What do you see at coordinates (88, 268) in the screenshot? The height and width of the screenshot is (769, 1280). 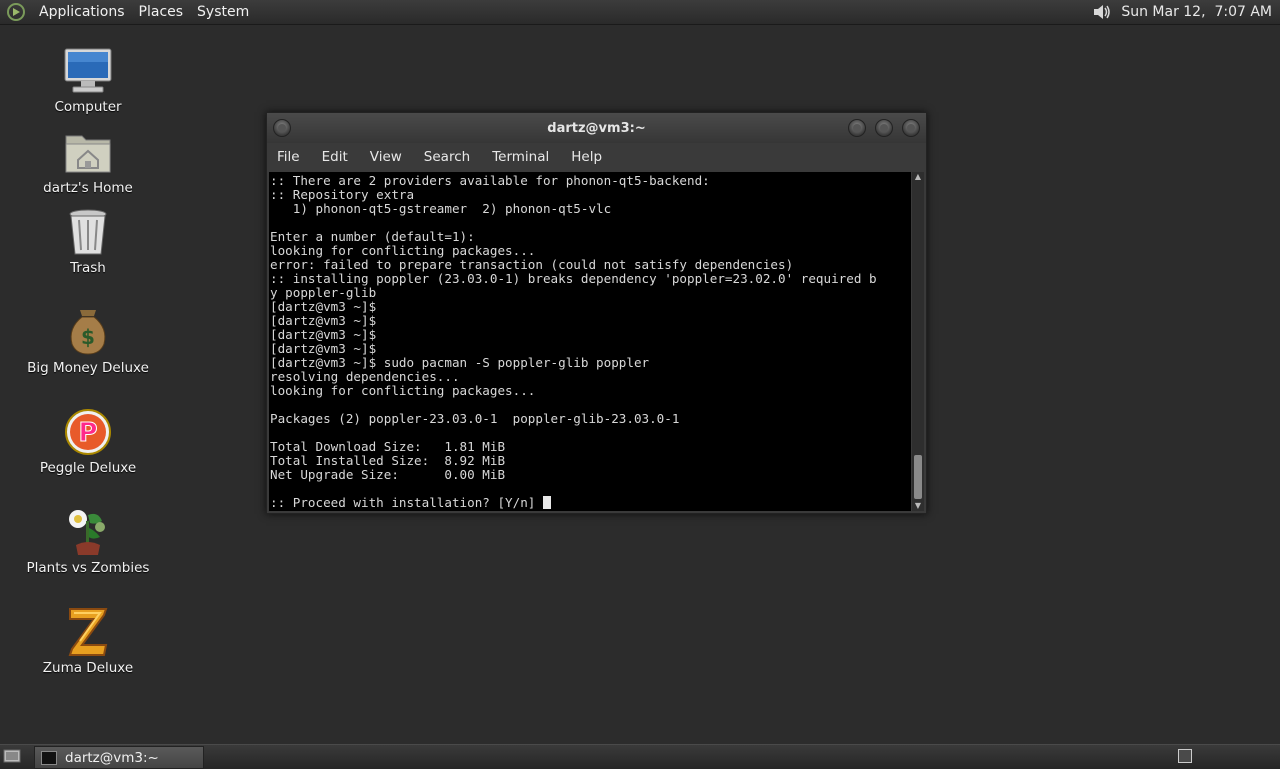 I see `desktop-icon-label: Trash` at bounding box center [88, 268].